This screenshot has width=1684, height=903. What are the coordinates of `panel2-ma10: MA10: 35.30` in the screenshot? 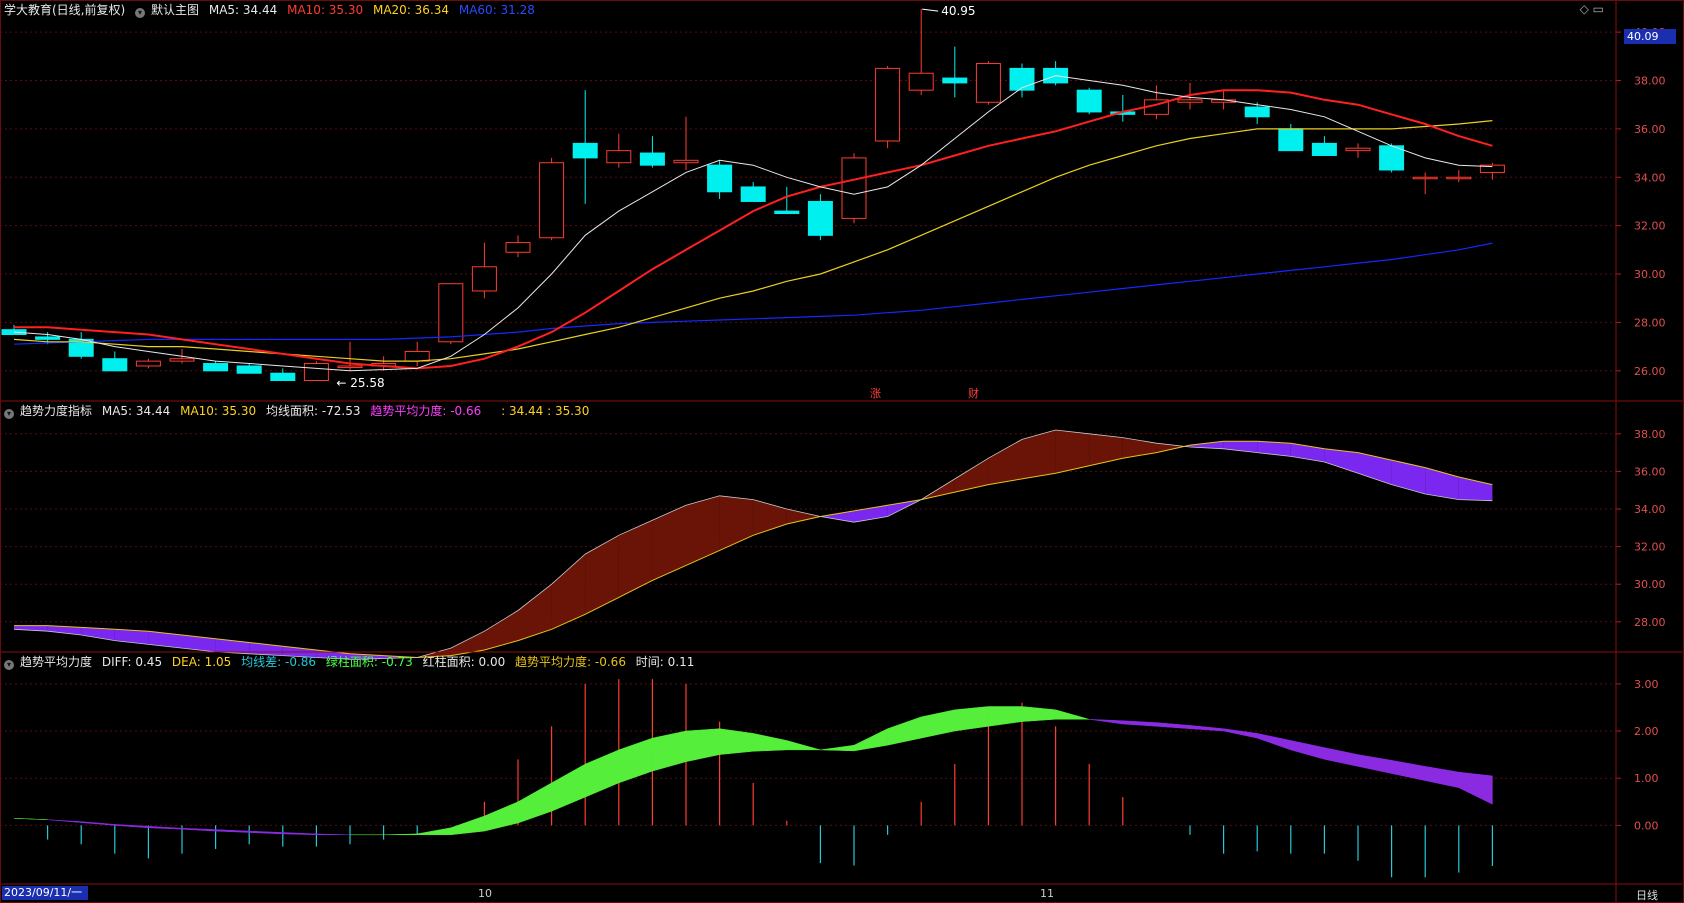 It's located at (218, 411).